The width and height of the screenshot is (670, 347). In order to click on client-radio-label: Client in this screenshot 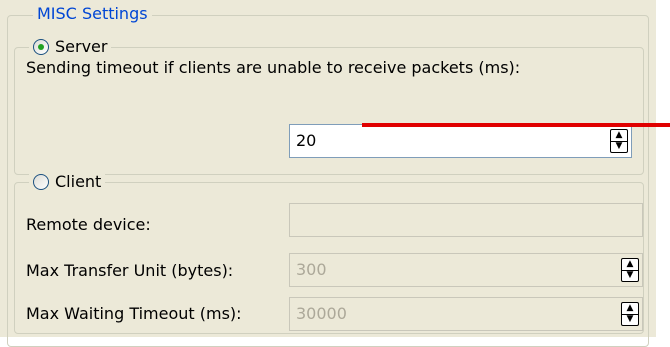, I will do `click(78, 181)`.